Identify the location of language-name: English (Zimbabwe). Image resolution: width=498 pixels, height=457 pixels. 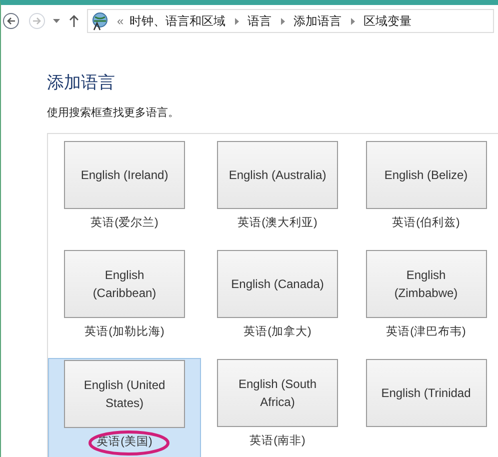
(426, 284).